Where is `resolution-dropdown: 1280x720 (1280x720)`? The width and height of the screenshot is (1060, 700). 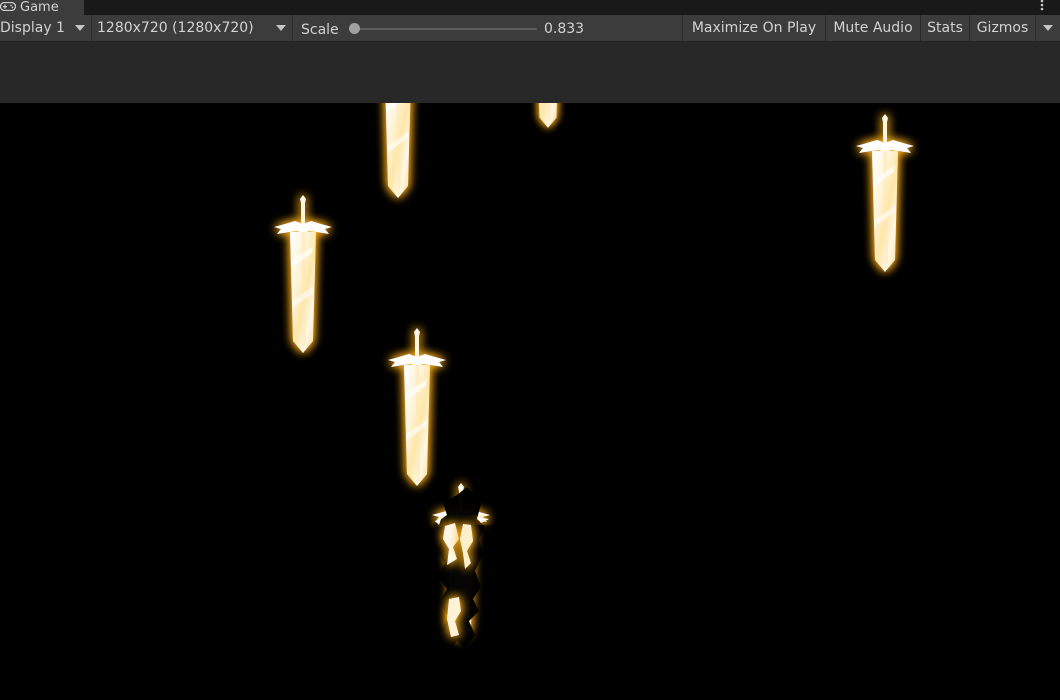
resolution-dropdown: 1280x720 (1280x720) is located at coordinates (192, 28).